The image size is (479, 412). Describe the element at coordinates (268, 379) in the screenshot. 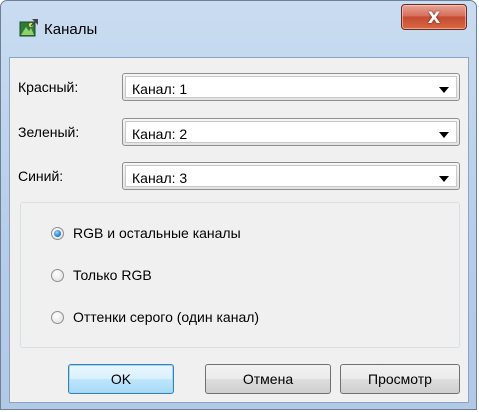

I see `cancel-button: Отмена` at that location.